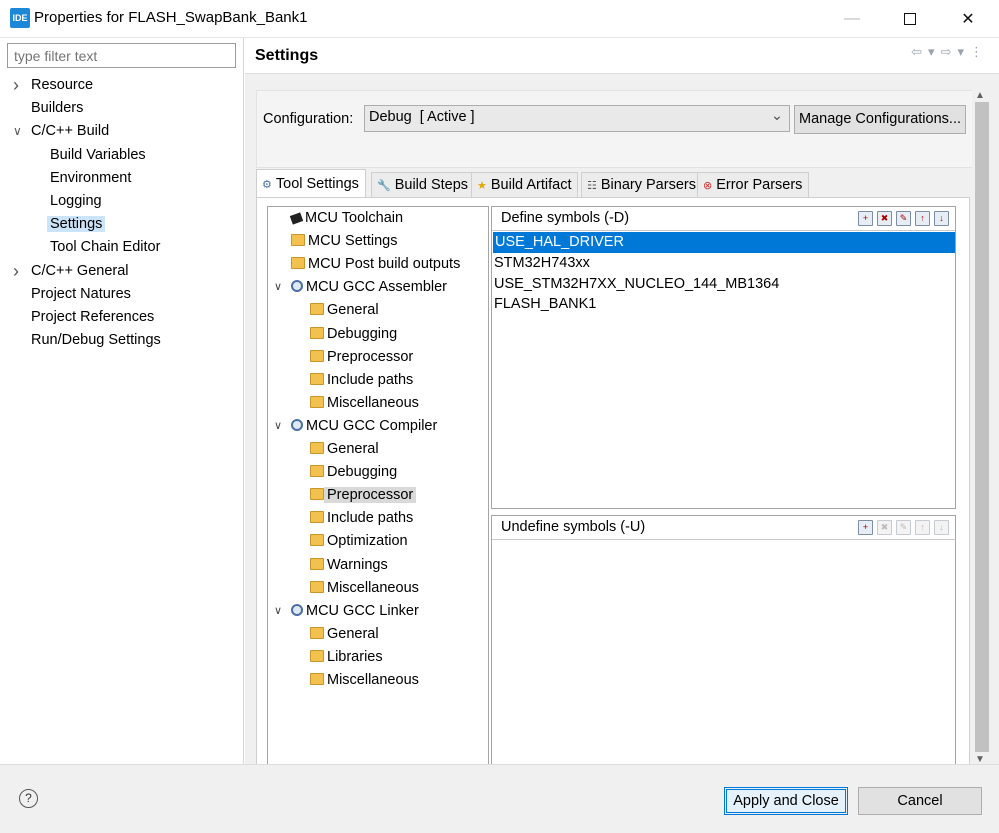 The width and height of the screenshot is (999, 833). I want to click on cancel-button: Cancel, so click(920, 801).